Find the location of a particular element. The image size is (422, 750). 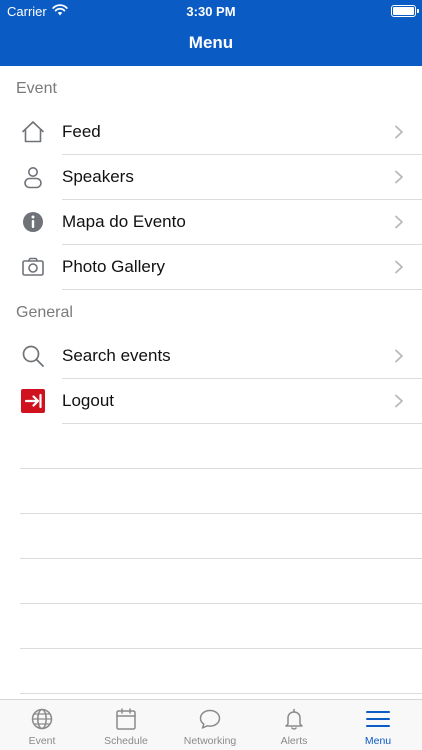

tab-label: Schedule is located at coordinates (126, 741).